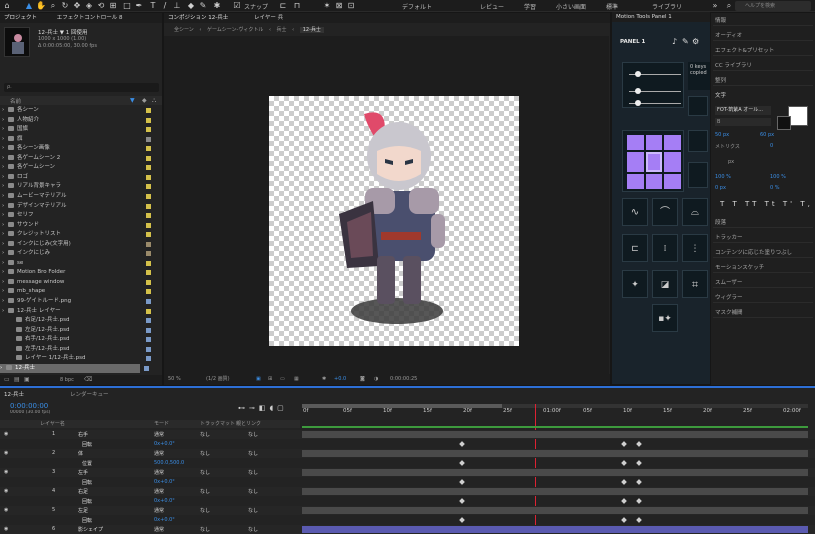 Image resolution: width=815 pixels, height=534 pixels. Describe the element at coordinates (635, 212) in the screenshot. I see `wave-icon: ∿` at that location.